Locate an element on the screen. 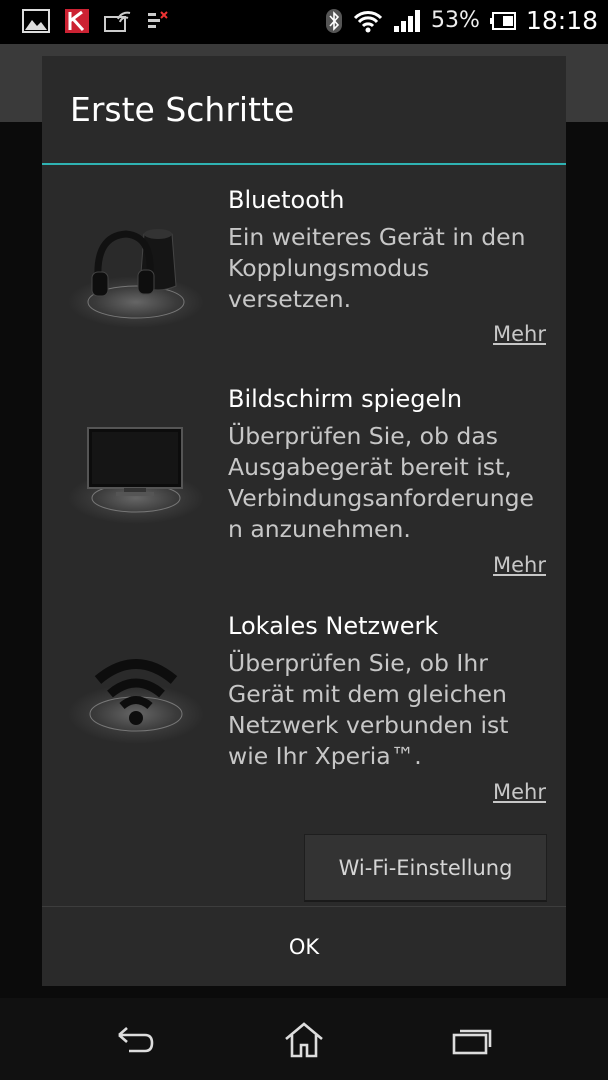  item-title: Bildschirm spiegeln is located at coordinates (345, 399).